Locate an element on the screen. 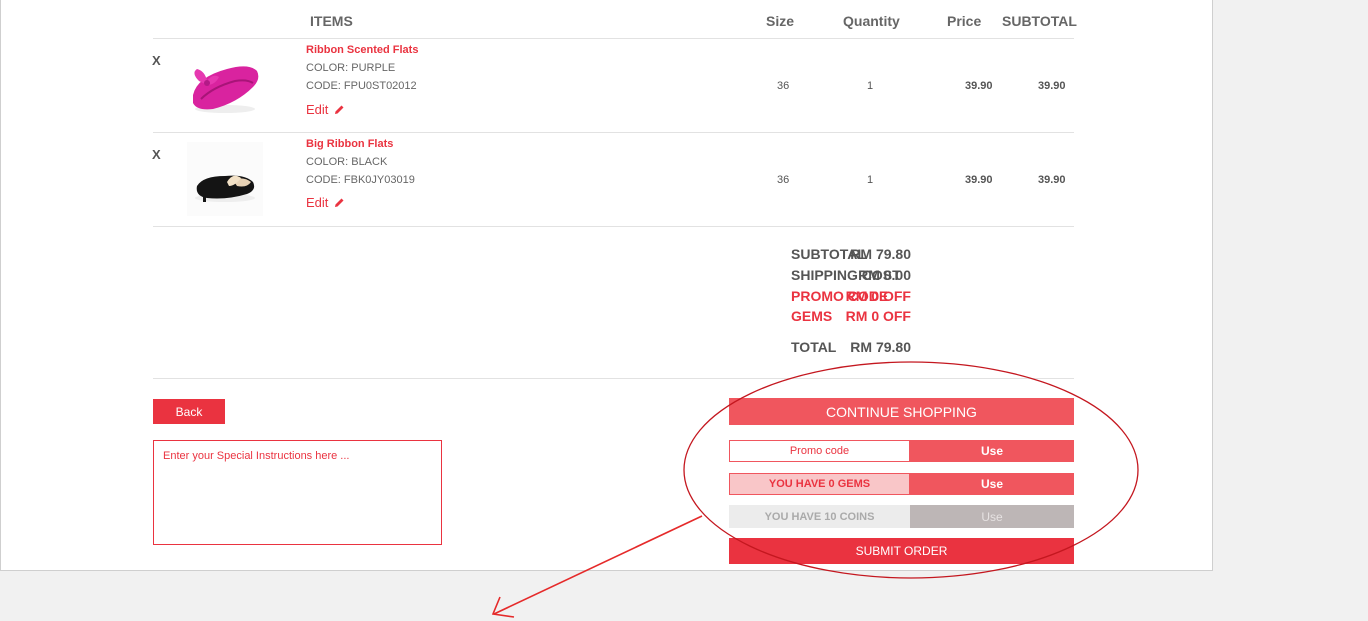 The image size is (1368, 621). summary-gems-value: RM 0 OFF is located at coordinates (878, 316).